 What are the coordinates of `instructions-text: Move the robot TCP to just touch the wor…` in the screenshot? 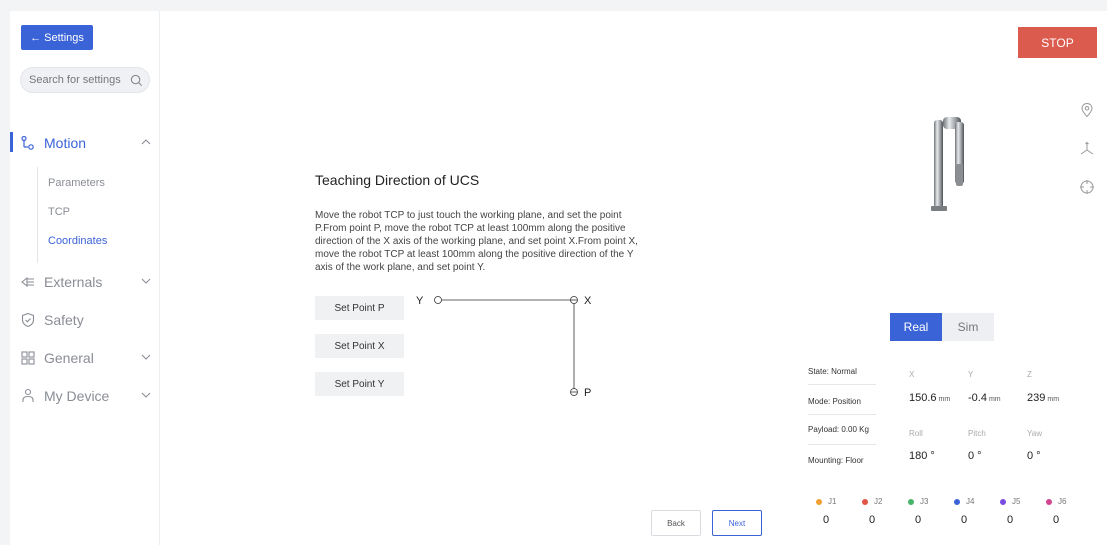 It's located at (476, 241).